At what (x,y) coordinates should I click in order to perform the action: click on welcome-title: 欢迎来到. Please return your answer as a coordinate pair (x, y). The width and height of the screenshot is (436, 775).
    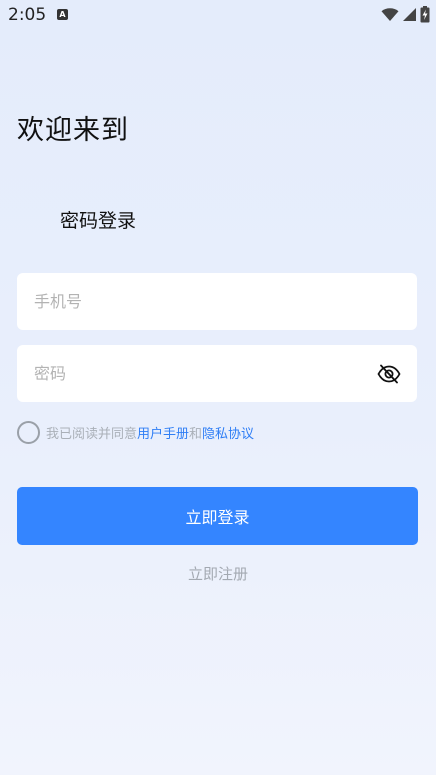
    Looking at the image, I should click on (73, 130).